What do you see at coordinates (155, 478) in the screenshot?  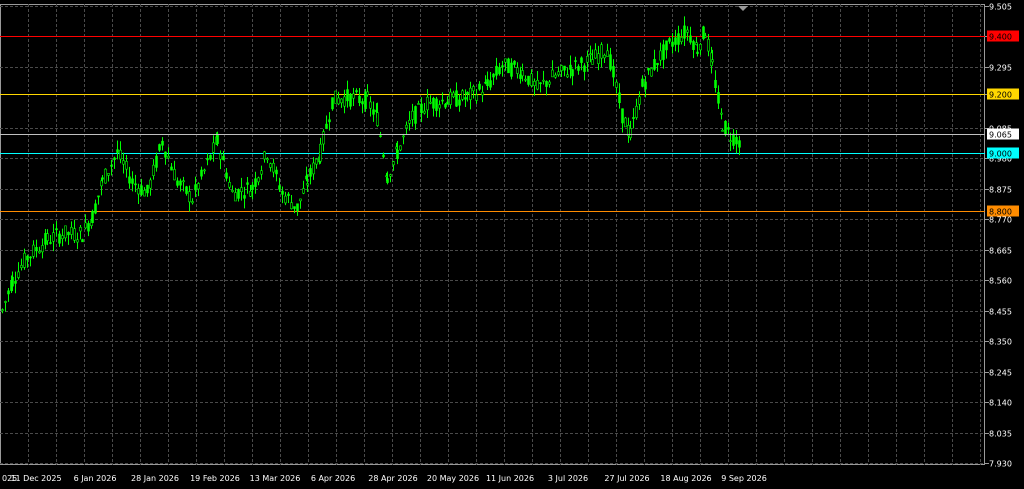 I see `x-tick-label: 28 Jan 2026` at bounding box center [155, 478].